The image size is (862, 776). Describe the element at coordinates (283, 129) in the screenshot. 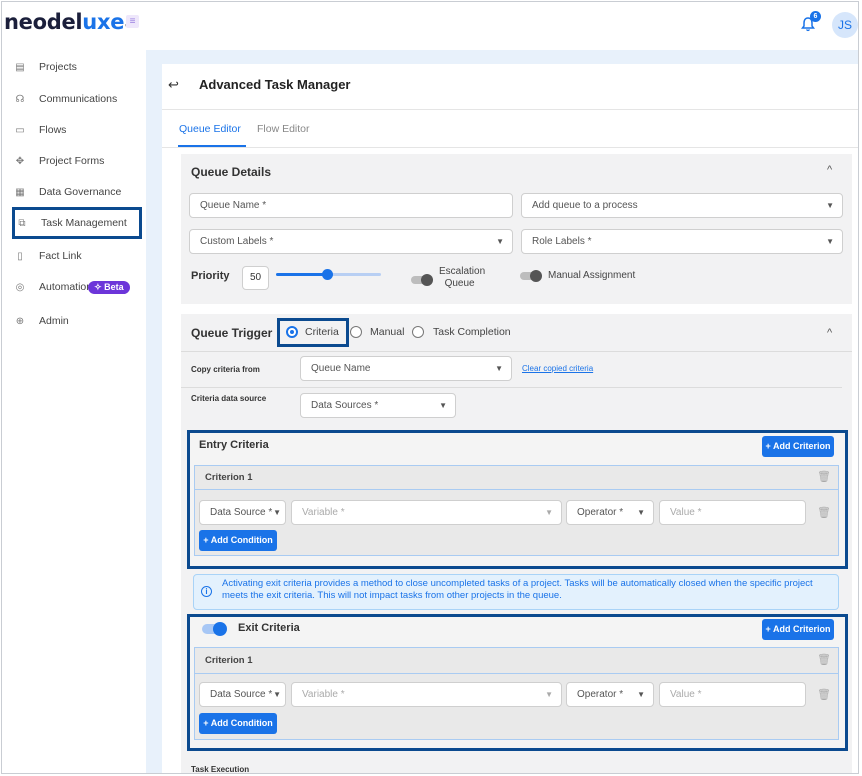

I see `tab-flow-editor: Flow Editor` at that location.